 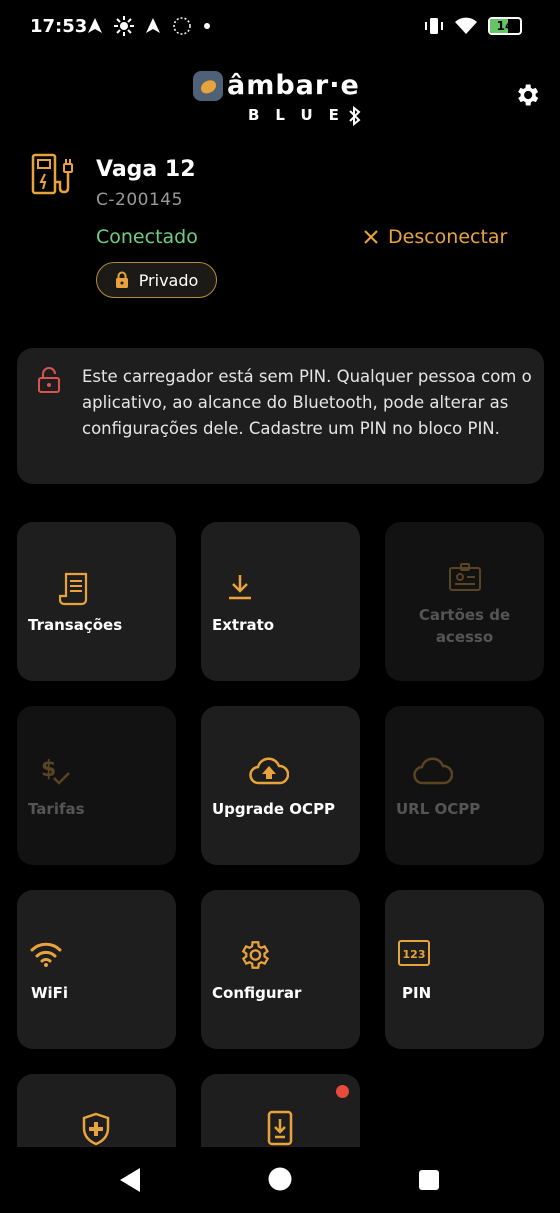 What do you see at coordinates (280, 785) in the screenshot?
I see `tile-upgrade-ocpp: Upgrade OCPP` at bounding box center [280, 785].